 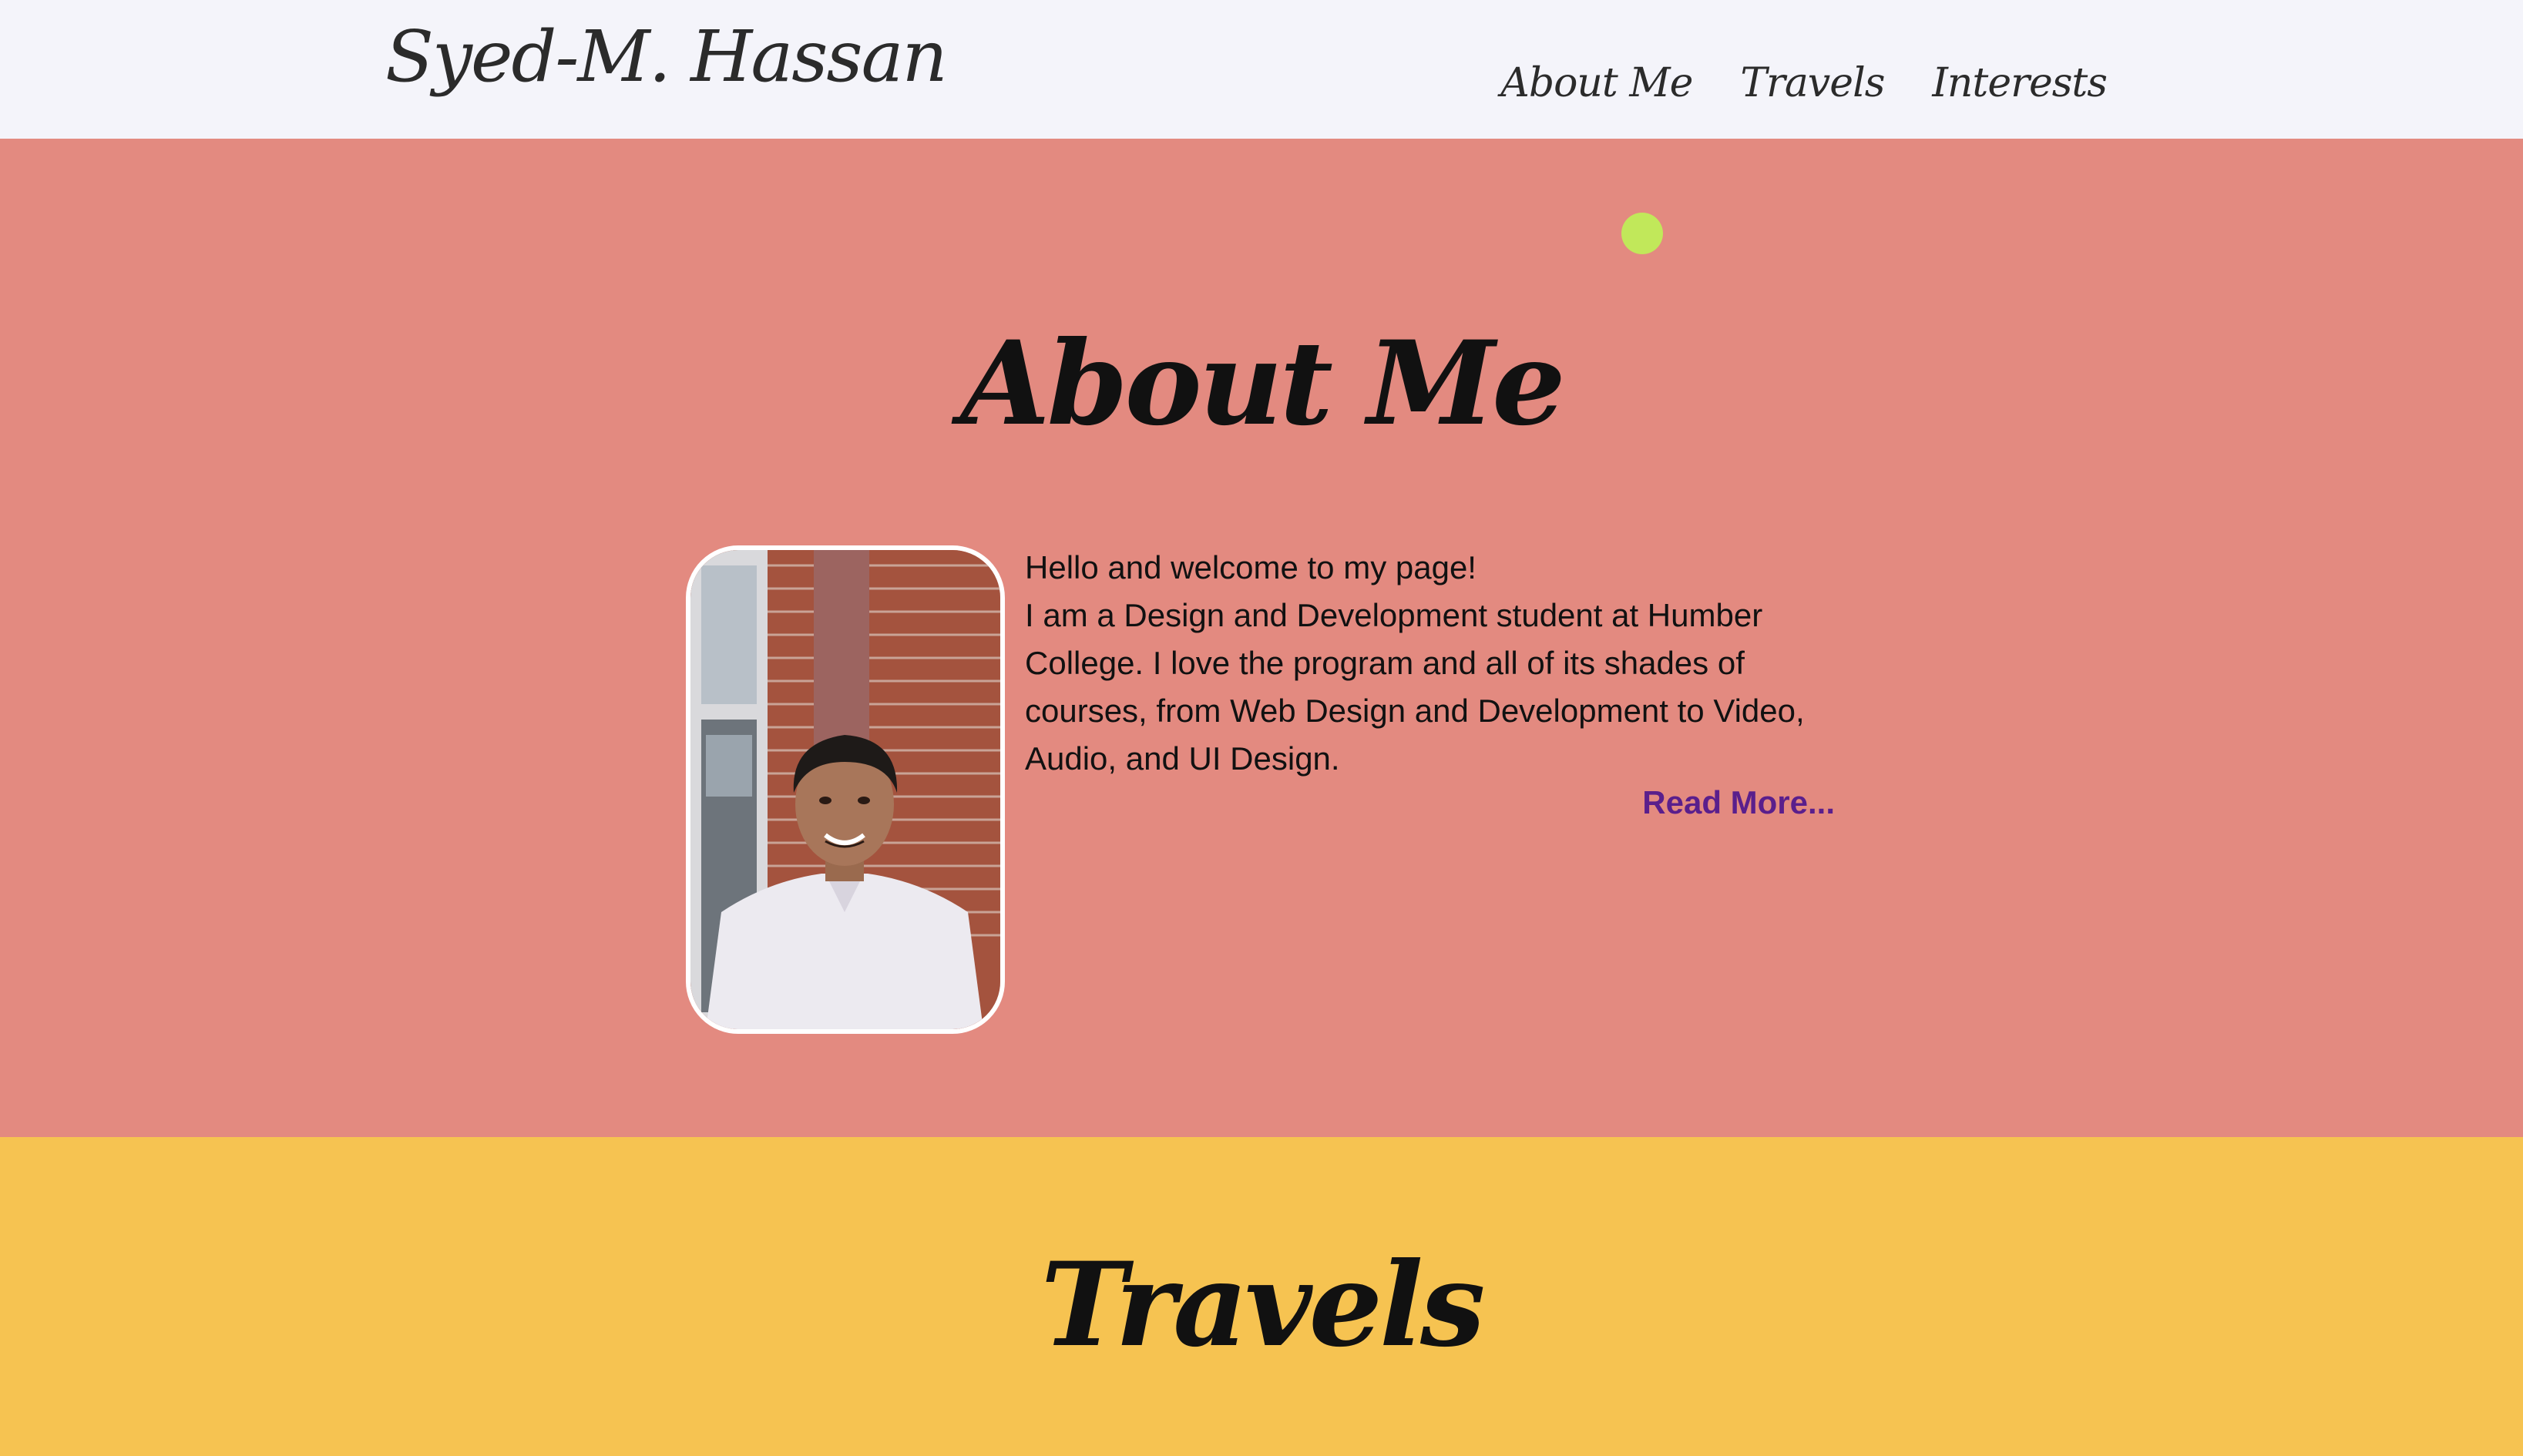 I want to click on main-nav: About Me Travels Interests, so click(x=1804, y=83).